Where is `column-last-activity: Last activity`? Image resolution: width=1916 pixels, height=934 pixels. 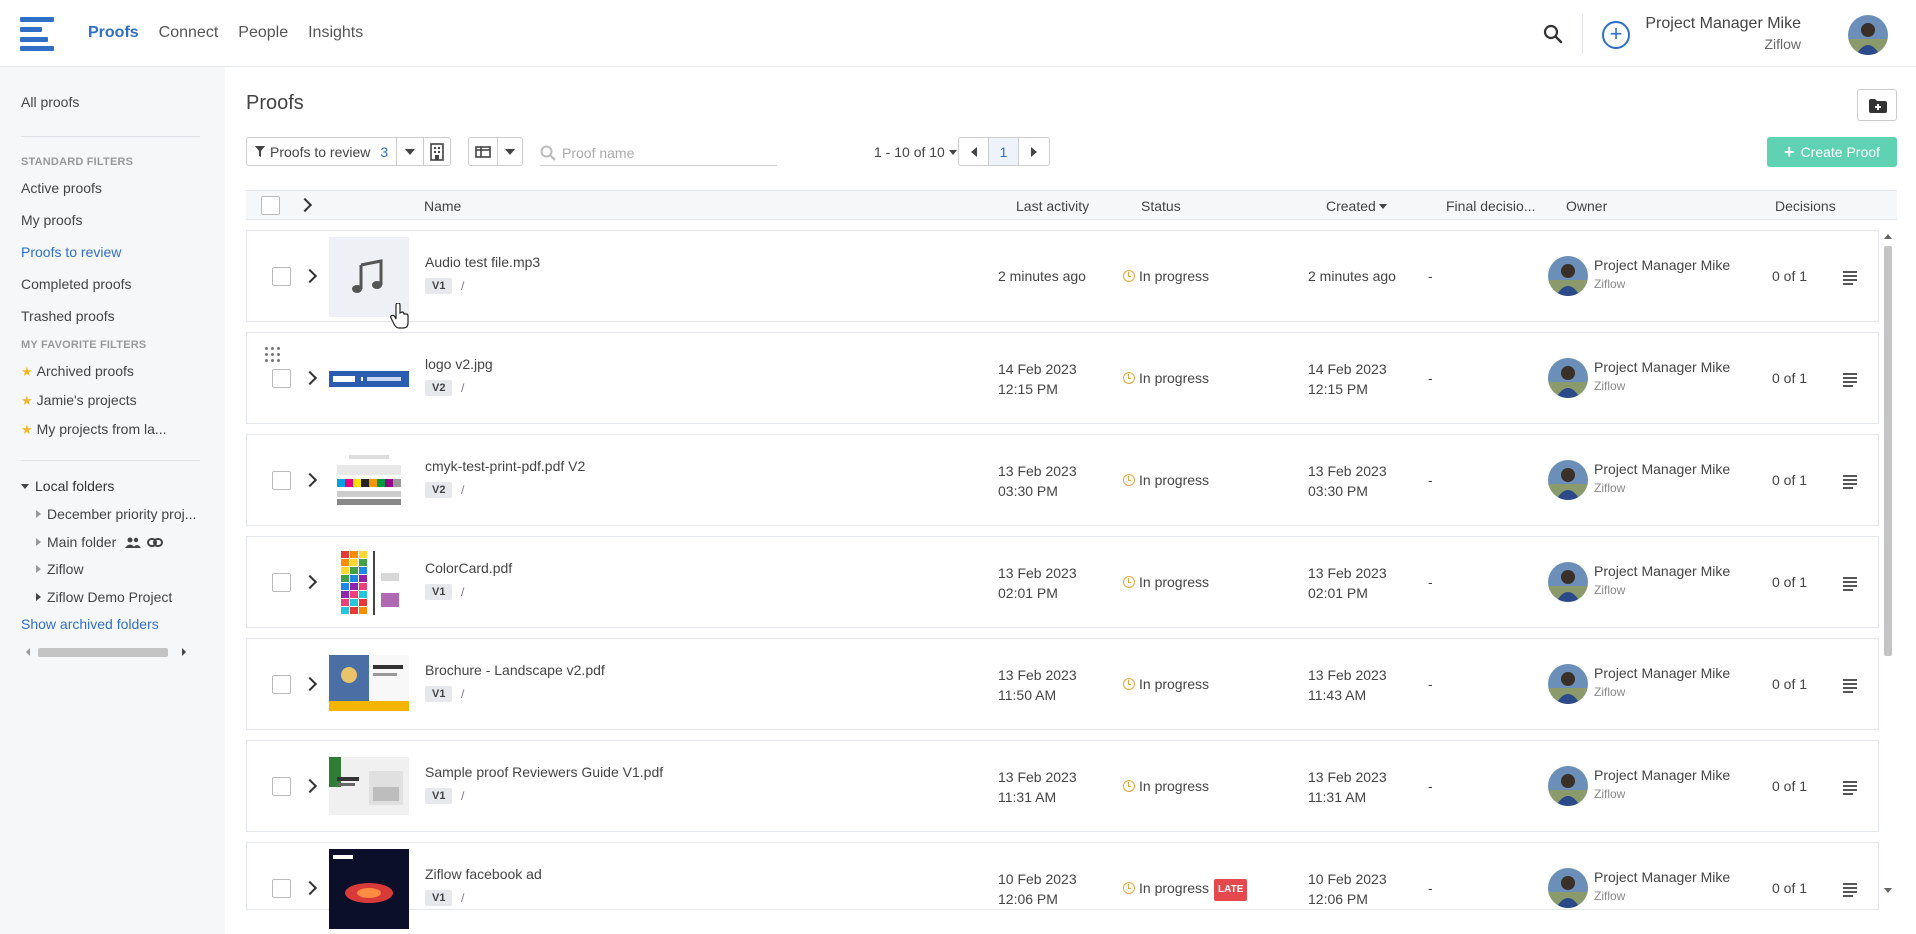 column-last-activity: Last activity is located at coordinates (1052, 206).